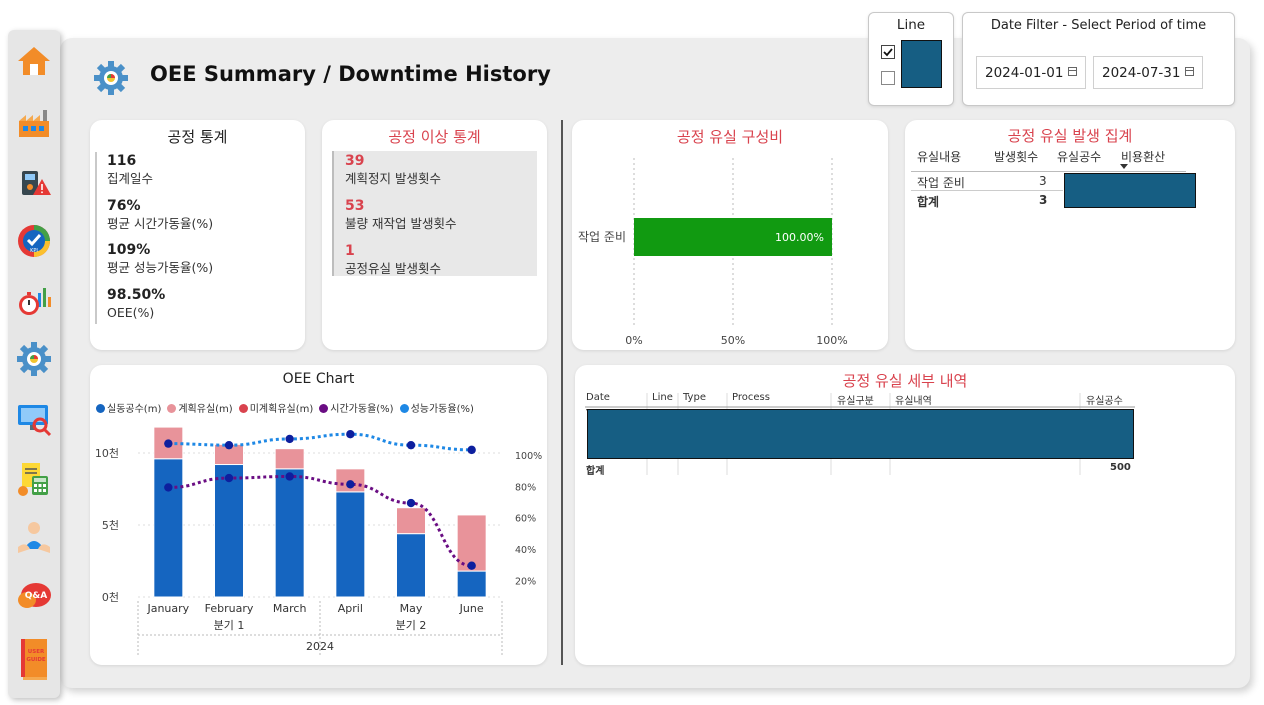  Describe the element at coordinates (350, 608) in the screenshot. I see `x-tick-label: April` at that location.